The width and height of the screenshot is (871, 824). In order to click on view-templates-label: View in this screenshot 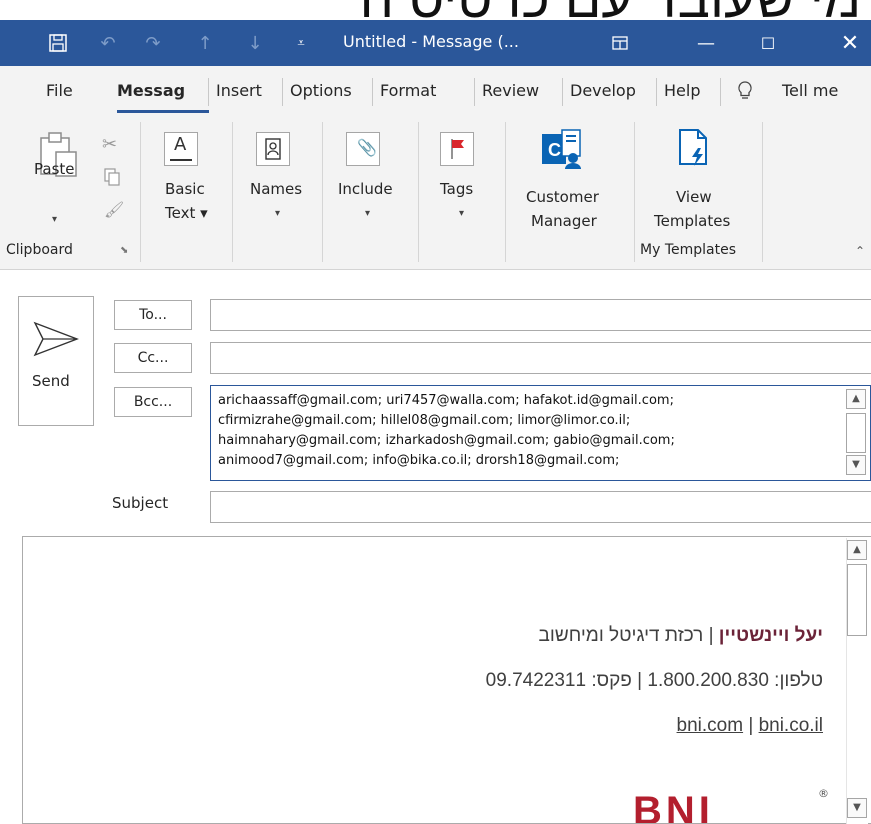, I will do `click(694, 197)`.